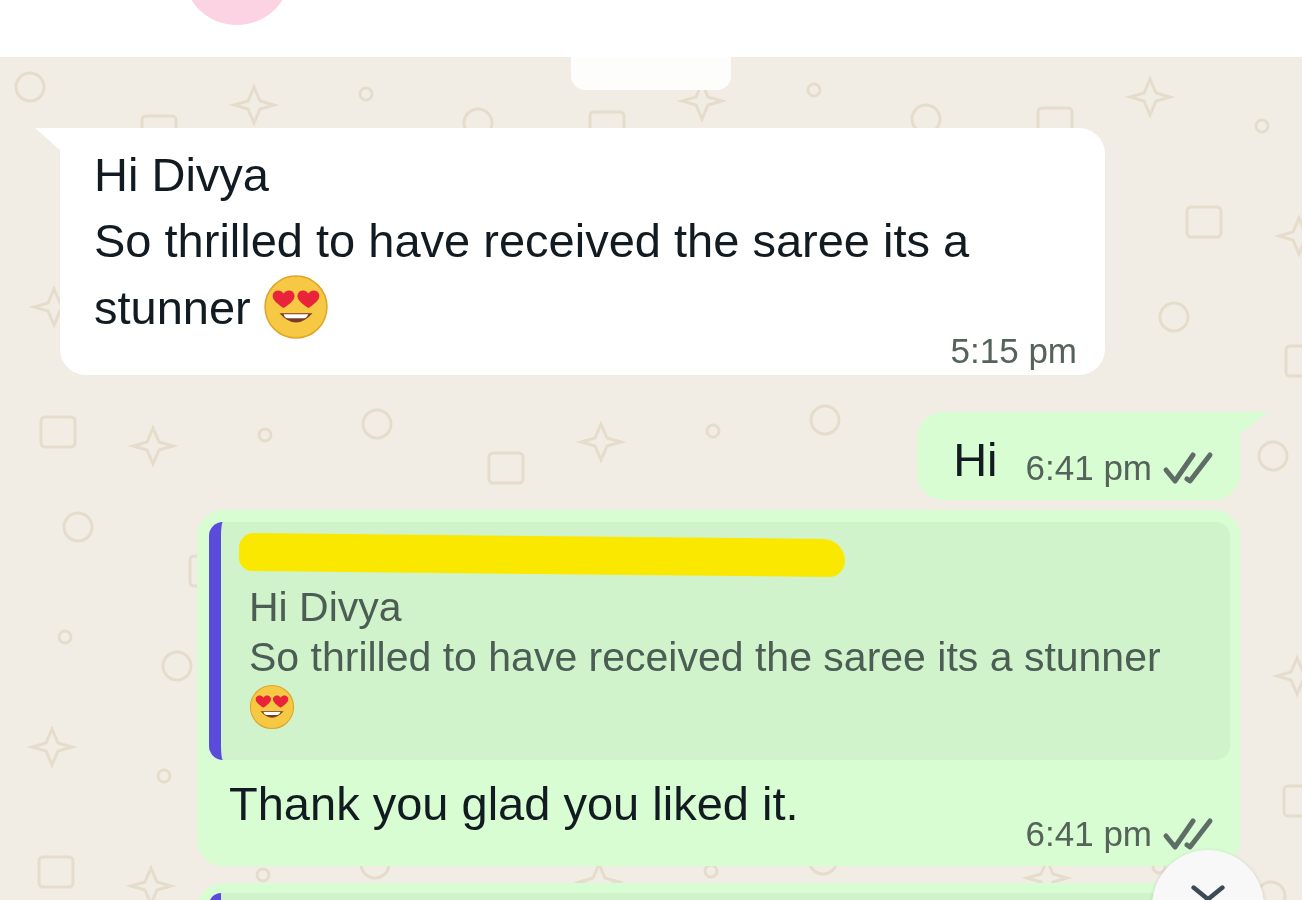 The image size is (1302, 900). I want to click on message-text: Hi Divya So thrilled to have received the saree its a stunner, so click(532, 241).